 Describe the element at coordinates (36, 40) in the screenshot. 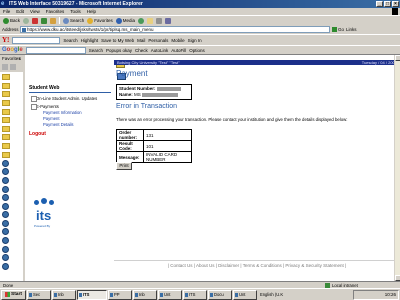

I see `yahoo-search-input` at that location.